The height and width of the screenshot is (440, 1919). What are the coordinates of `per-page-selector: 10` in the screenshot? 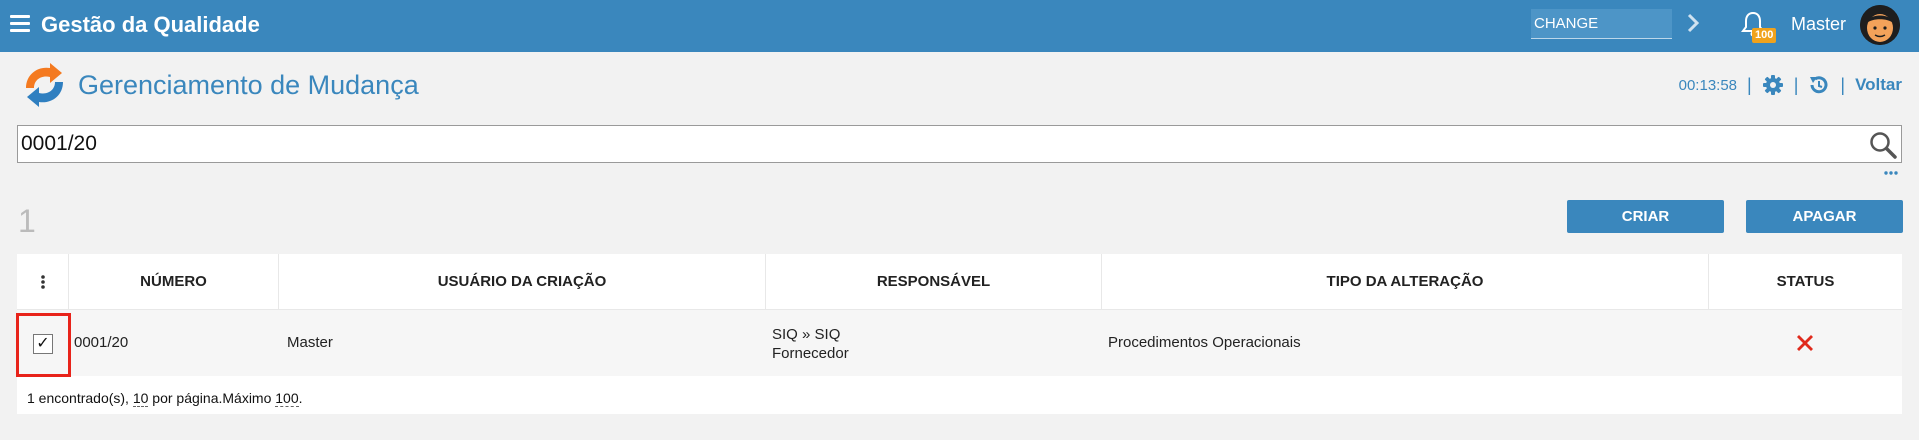 It's located at (140, 398).